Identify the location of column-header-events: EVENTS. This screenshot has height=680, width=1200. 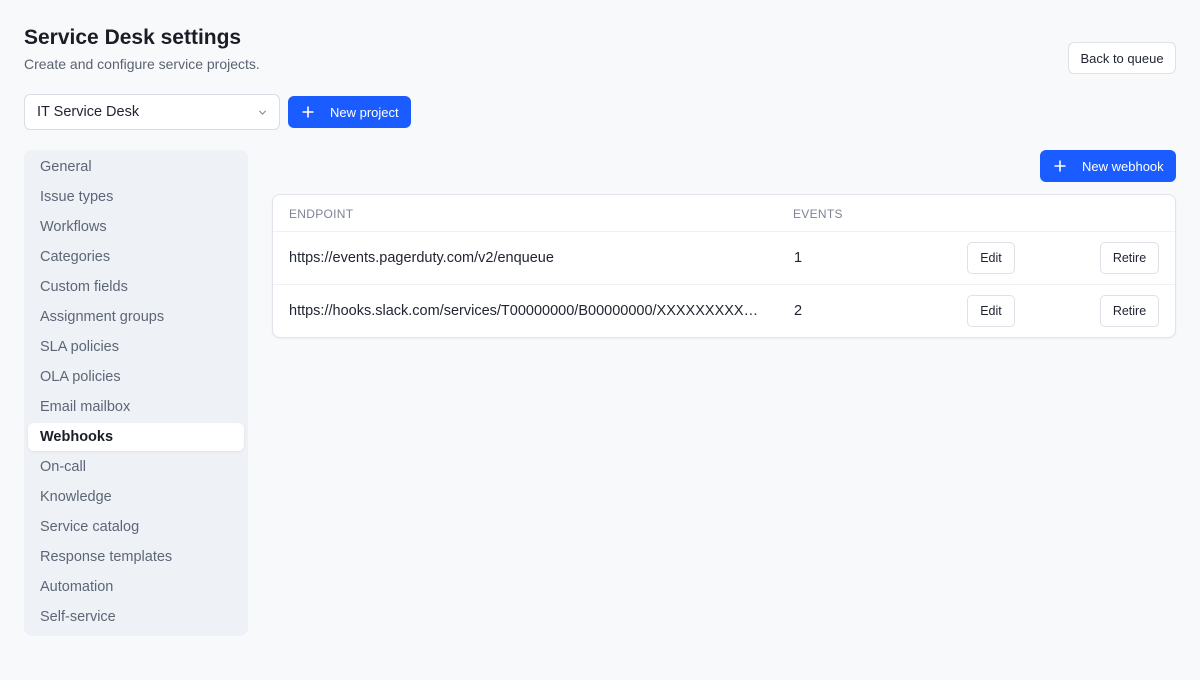
(818, 214).